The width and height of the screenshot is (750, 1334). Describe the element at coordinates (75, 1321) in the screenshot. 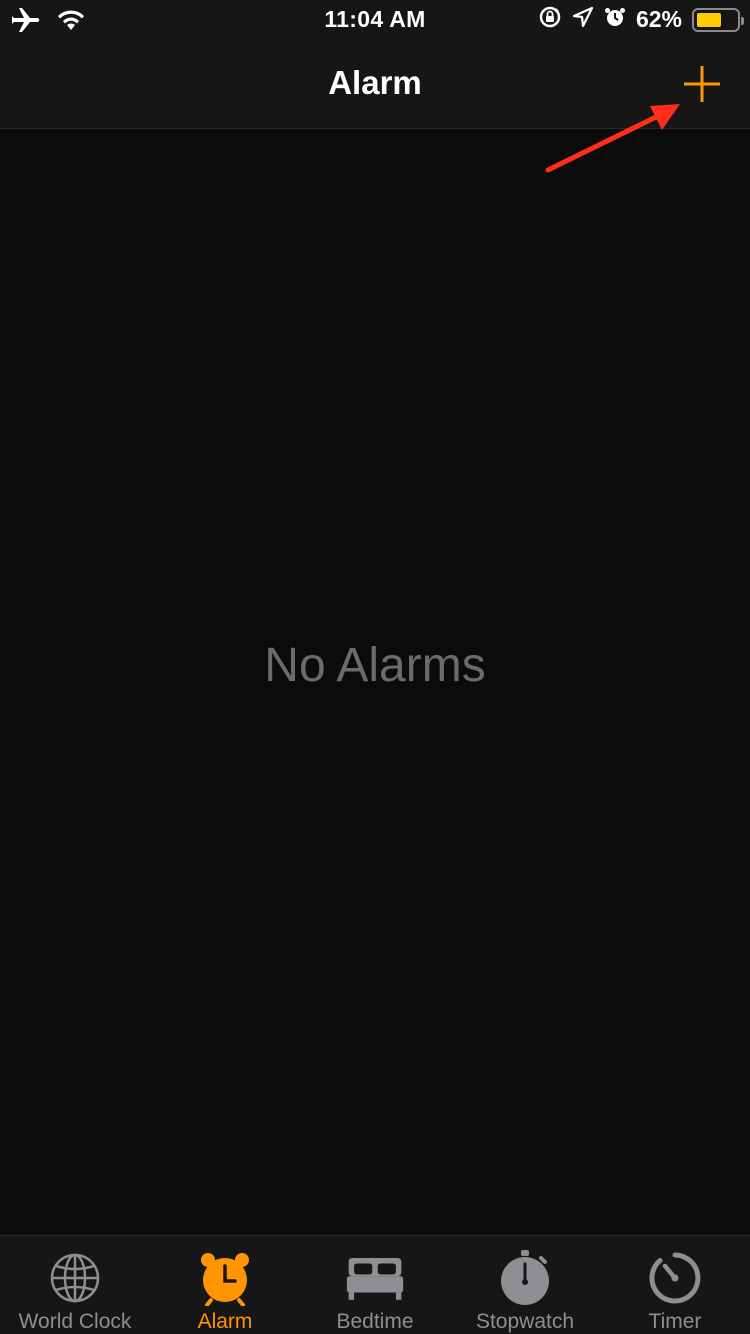

I see `tab-label: World Clock` at that location.